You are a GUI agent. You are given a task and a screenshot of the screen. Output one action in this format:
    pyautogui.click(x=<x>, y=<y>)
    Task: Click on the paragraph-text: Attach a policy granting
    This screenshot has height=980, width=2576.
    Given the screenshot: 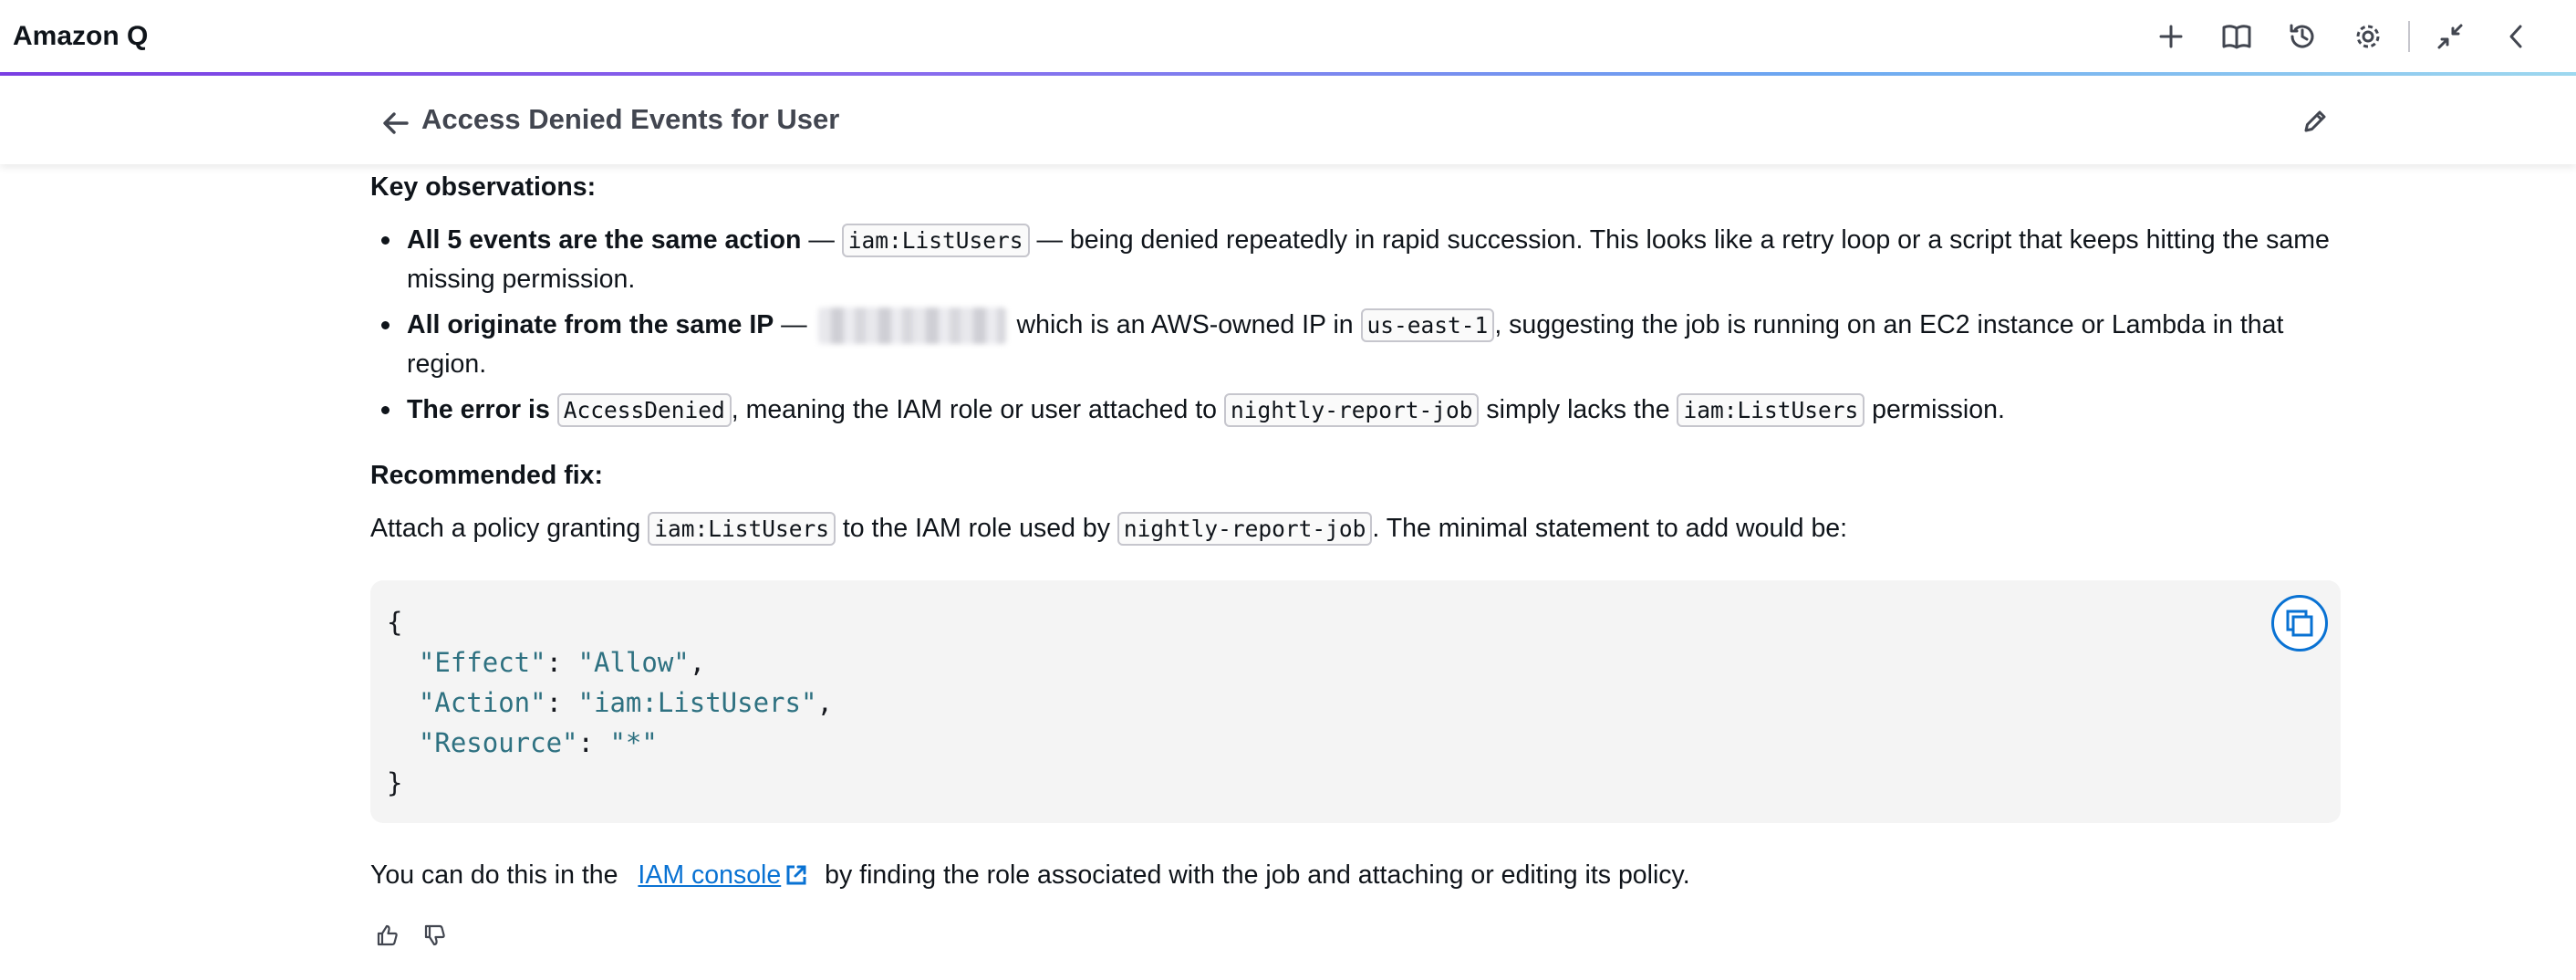 What is the action you would take?
    pyautogui.click(x=510, y=528)
    